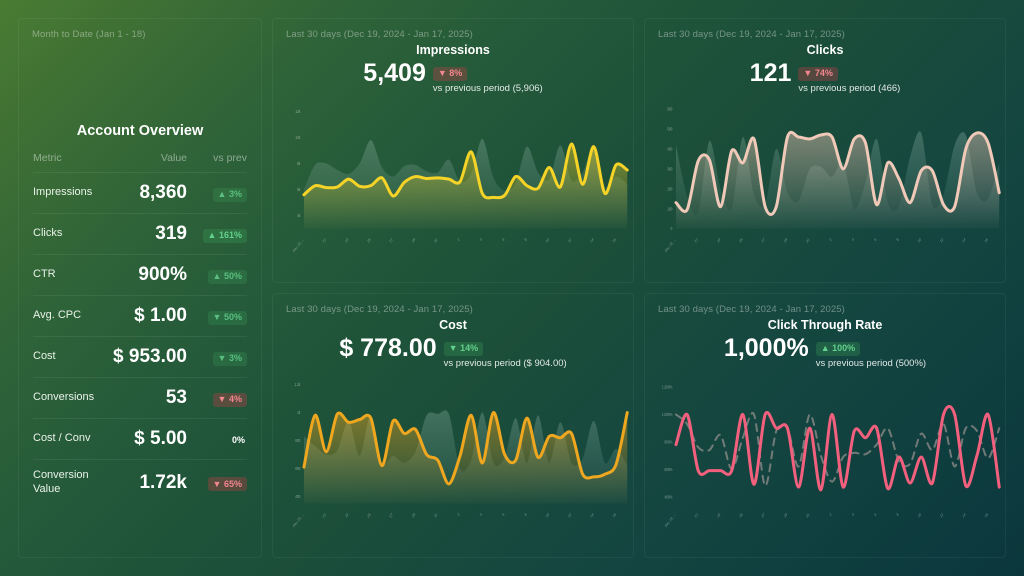 Image resolution: width=1024 pixels, height=576 pixels. I want to click on table-row: Avg. CPC $ 1.00 ▼ 50%, so click(140, 316).